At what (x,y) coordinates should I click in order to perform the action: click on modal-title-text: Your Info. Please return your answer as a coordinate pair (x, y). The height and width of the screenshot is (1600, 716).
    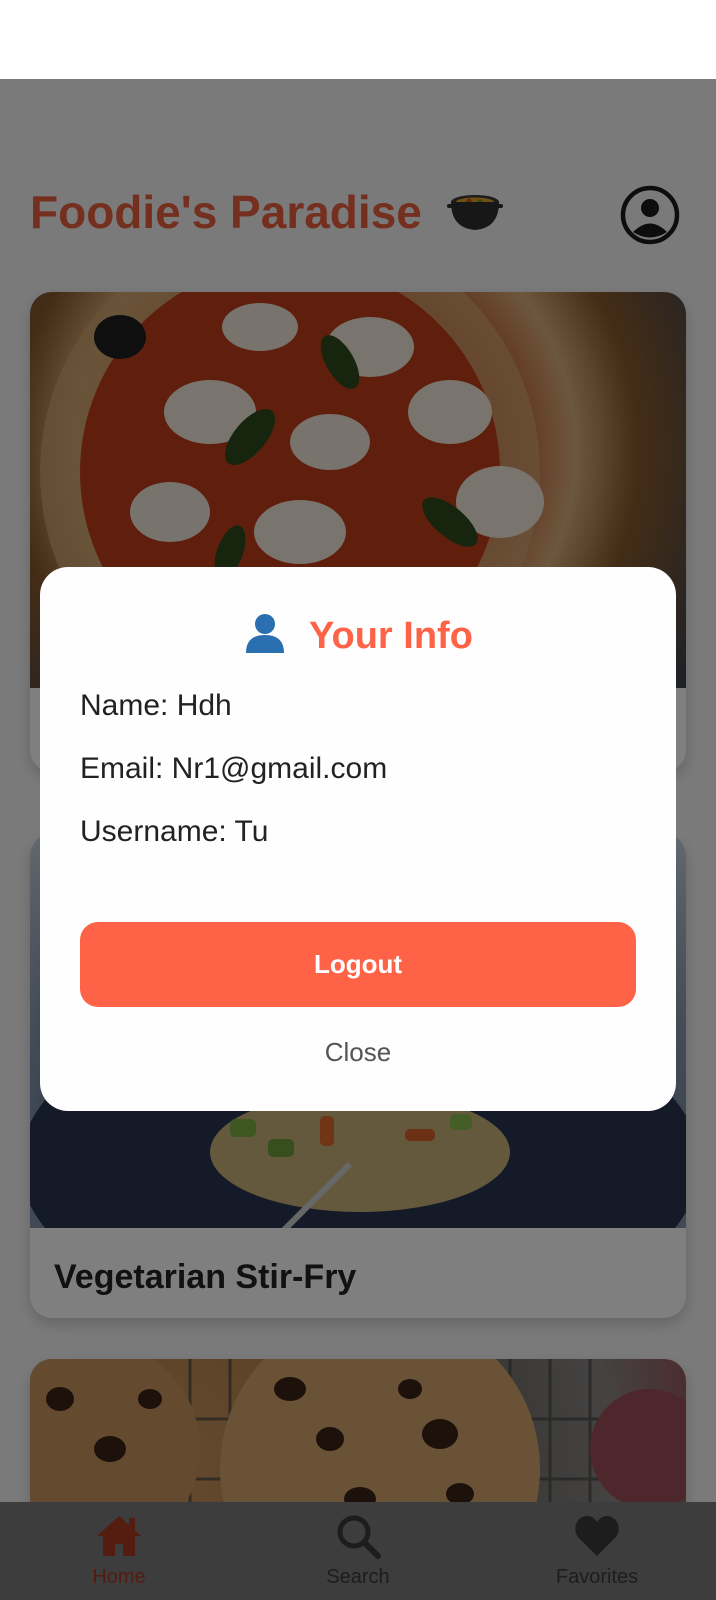
    Looking at the image, I should click on (390, 636).